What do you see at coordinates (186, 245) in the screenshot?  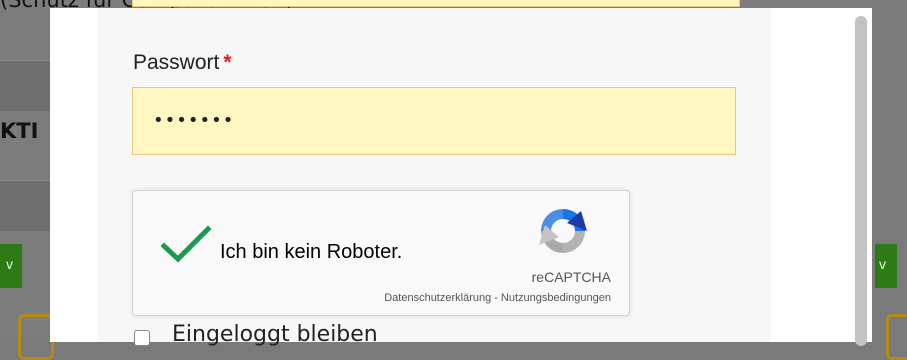 I see `checkmark-icon` at bounding box center [186, 245].